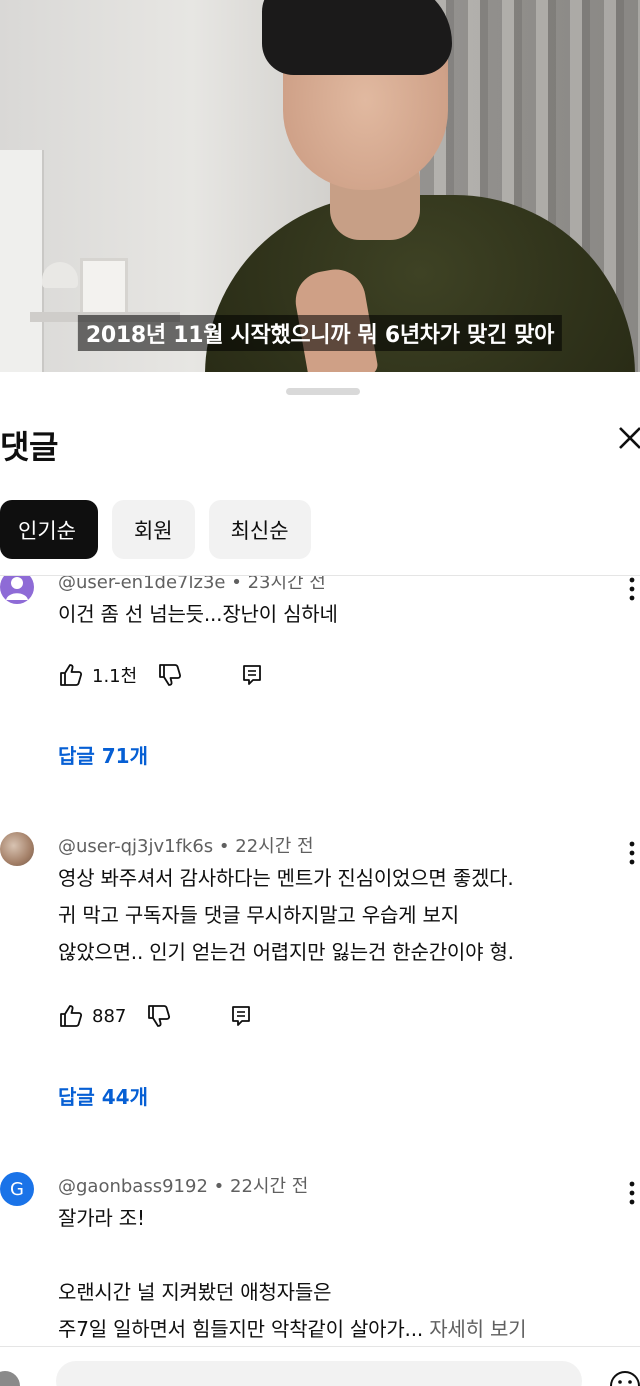 Image resolution: width=640 pixels, height=1386 pixels. I want to click on comment-time: 23시간 전, so click(286, 584).